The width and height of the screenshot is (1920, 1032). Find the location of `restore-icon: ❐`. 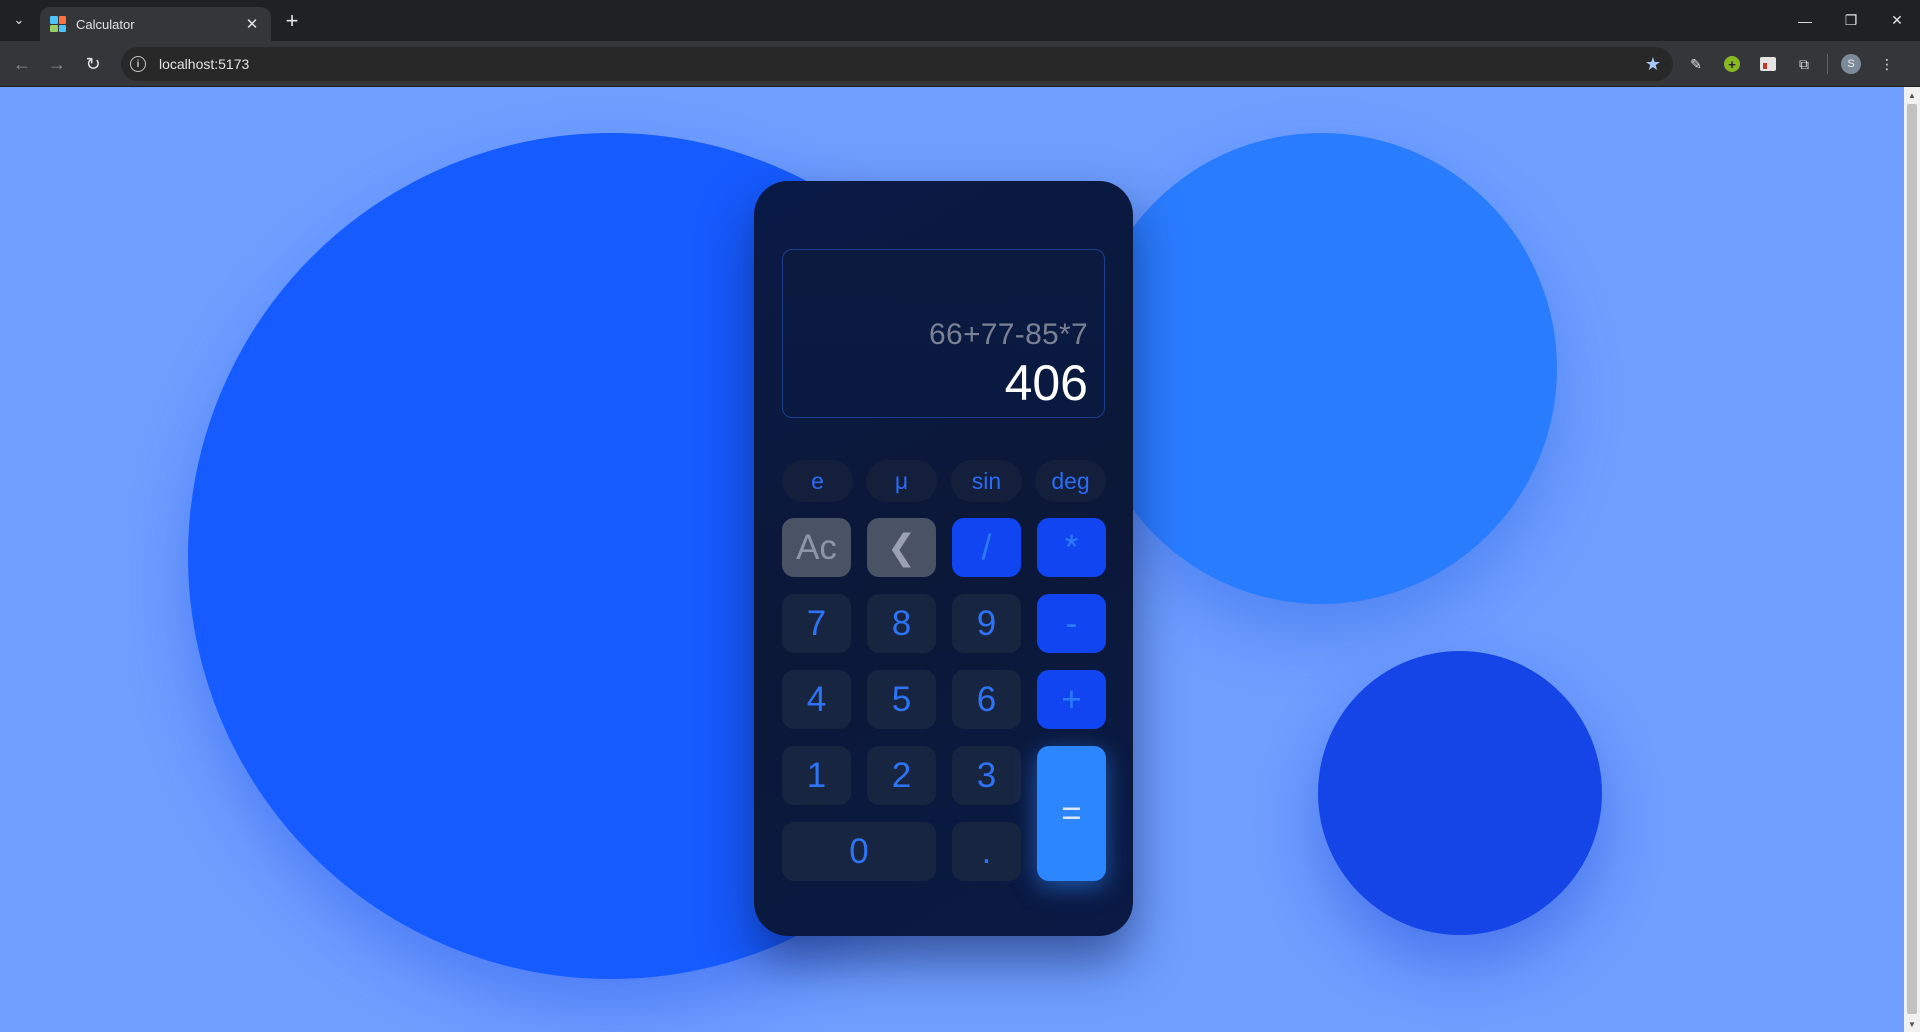

restore-icon: ❐ is located at coordinates (1851, 20).